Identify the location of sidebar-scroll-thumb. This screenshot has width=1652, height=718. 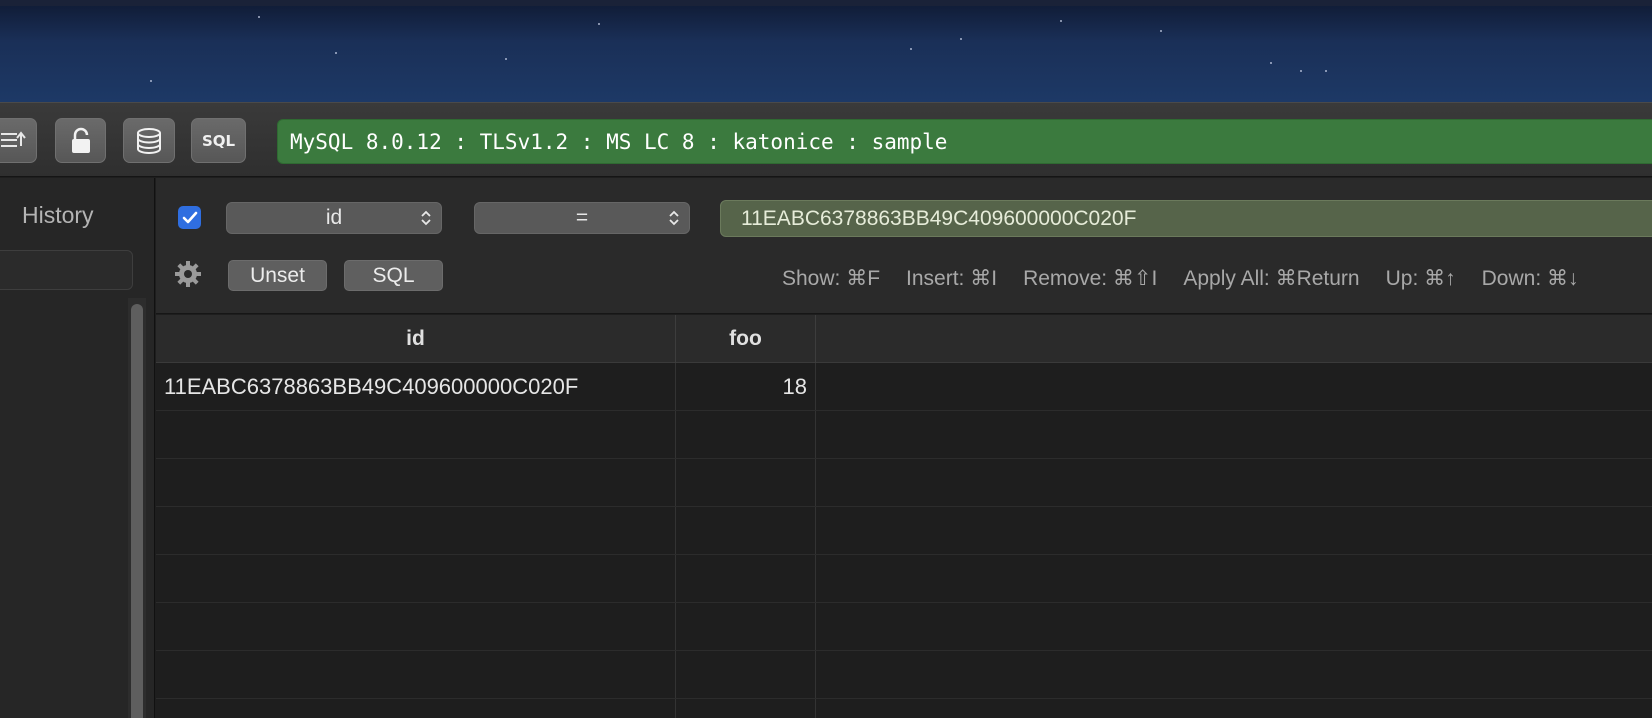
(137, 511).